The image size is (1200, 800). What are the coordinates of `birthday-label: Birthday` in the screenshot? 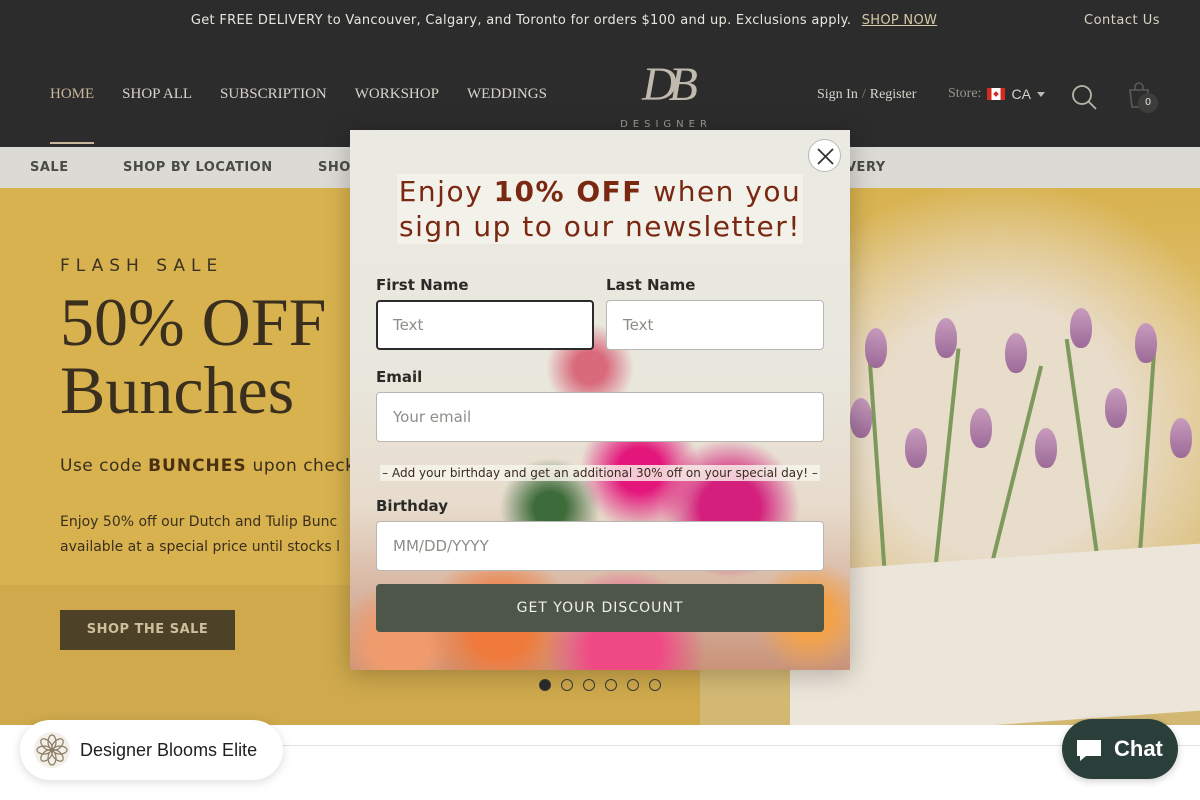 It's located at (412, 506).